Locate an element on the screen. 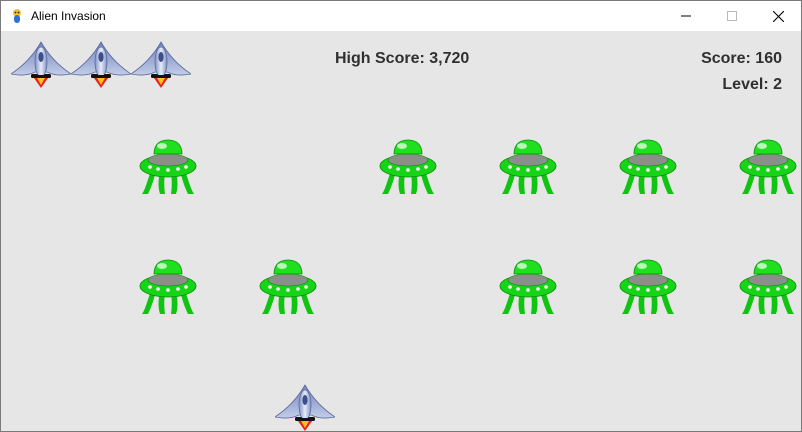 The image size is (802, 432). high-score: High Score: 3,720 is located at coordinates (402, 58).